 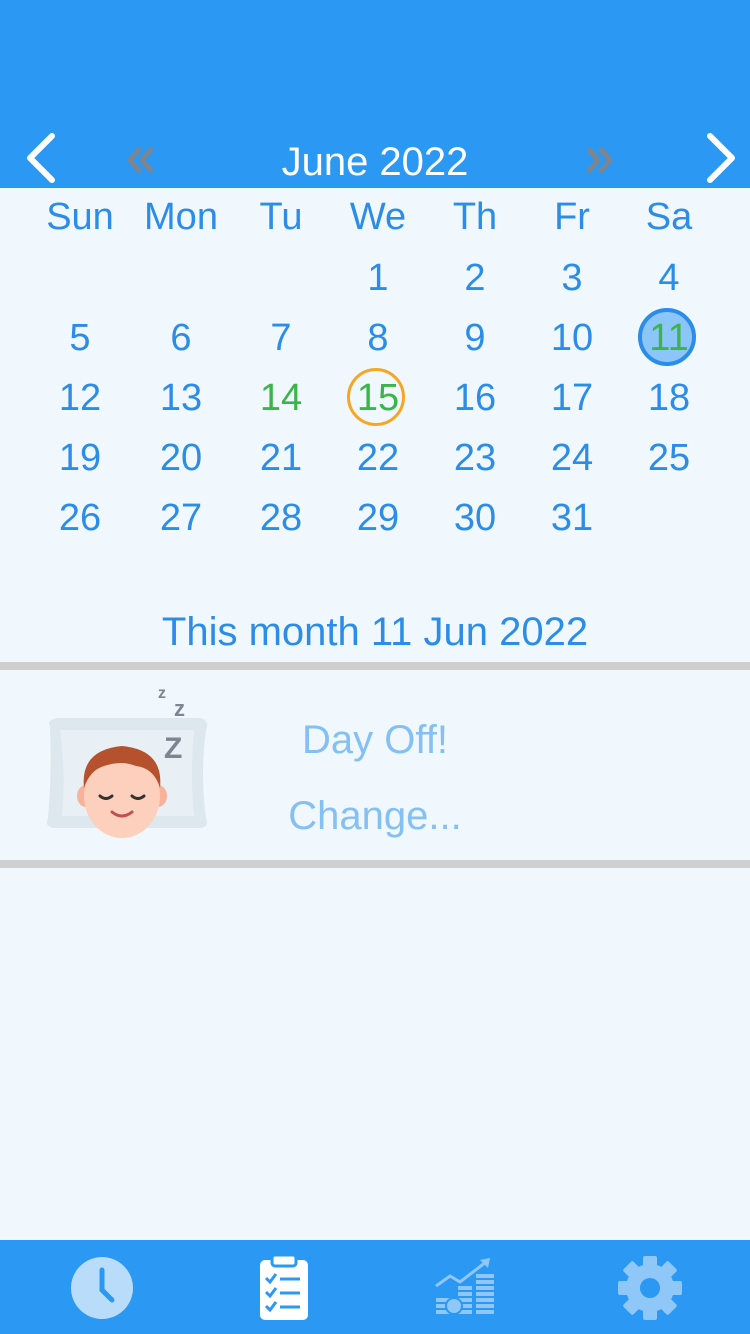 I want to click on calendar-day-number: 26, so click(x=80, y=518).